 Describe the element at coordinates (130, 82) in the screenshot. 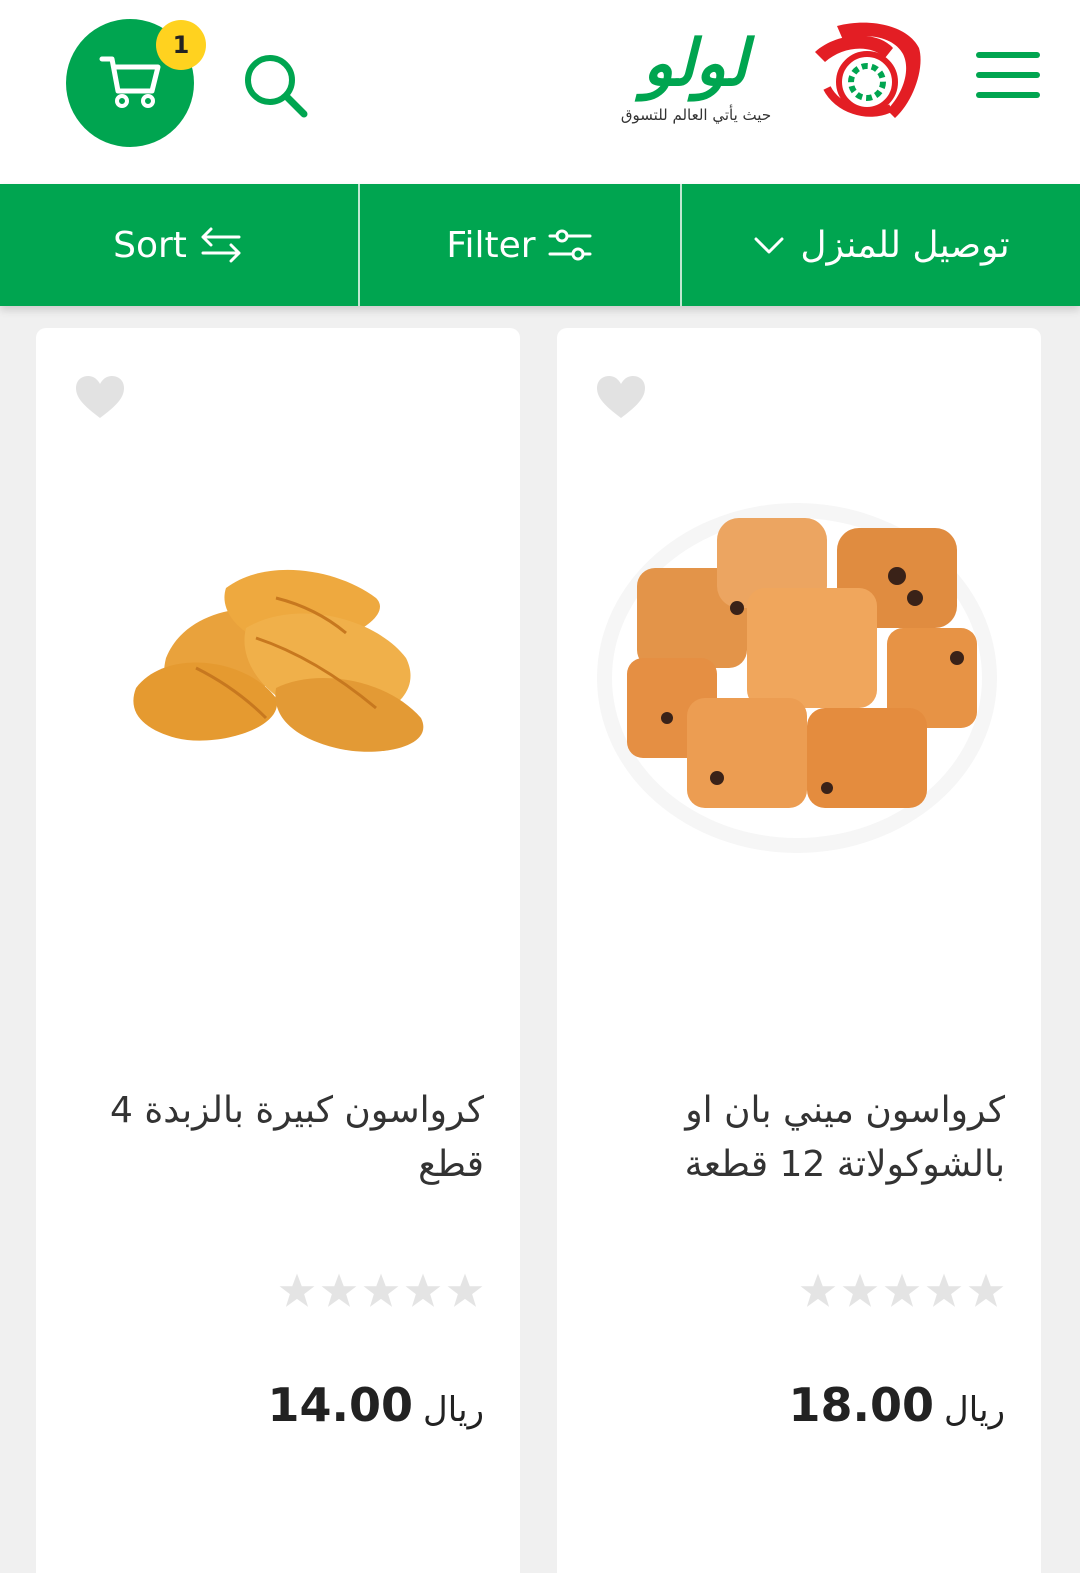

I see `shopping-cart-icon` at that location.